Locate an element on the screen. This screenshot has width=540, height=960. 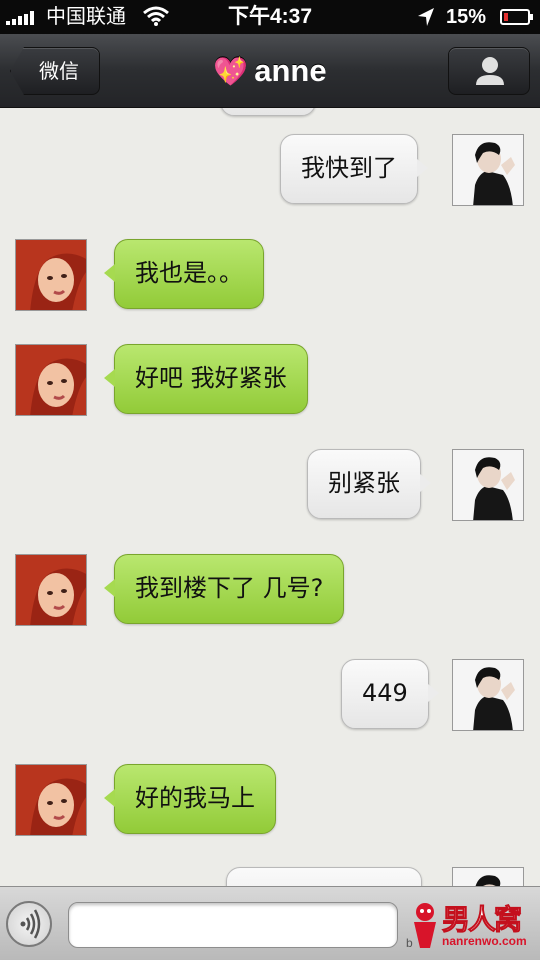
voice-wave-icon is located at coordinates (30, 924).